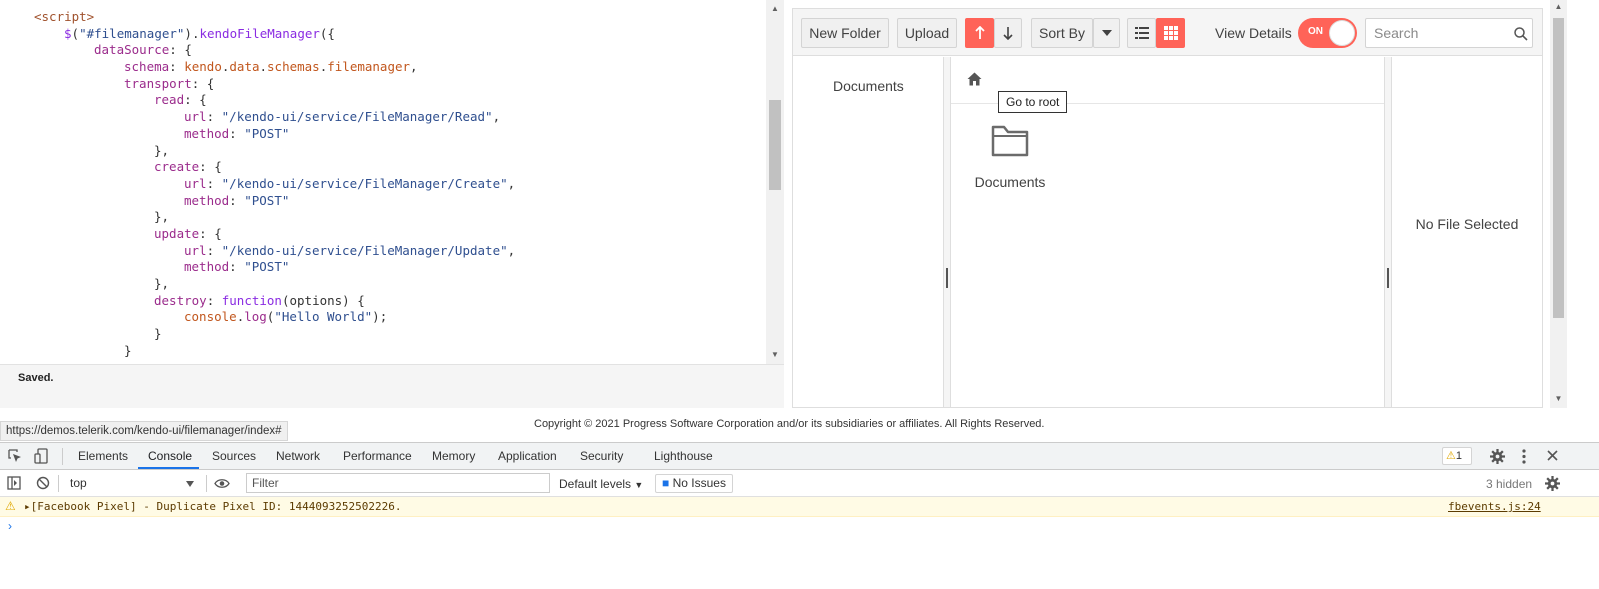 Image resolution: width=1599 pixels, height=589 pixels. Describe the element at coordinates (601, 456) in the screenshot. I see `tab-security: Security` at that location.